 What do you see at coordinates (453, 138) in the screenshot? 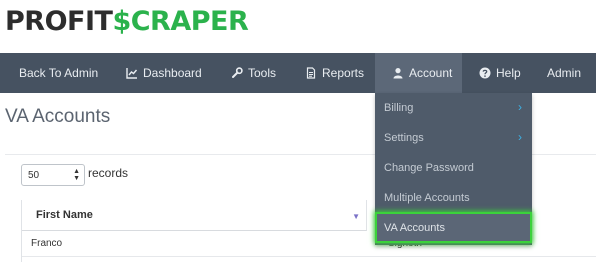
I see `menu-item-settings: Settings ›` at bounding box center [453, 138].